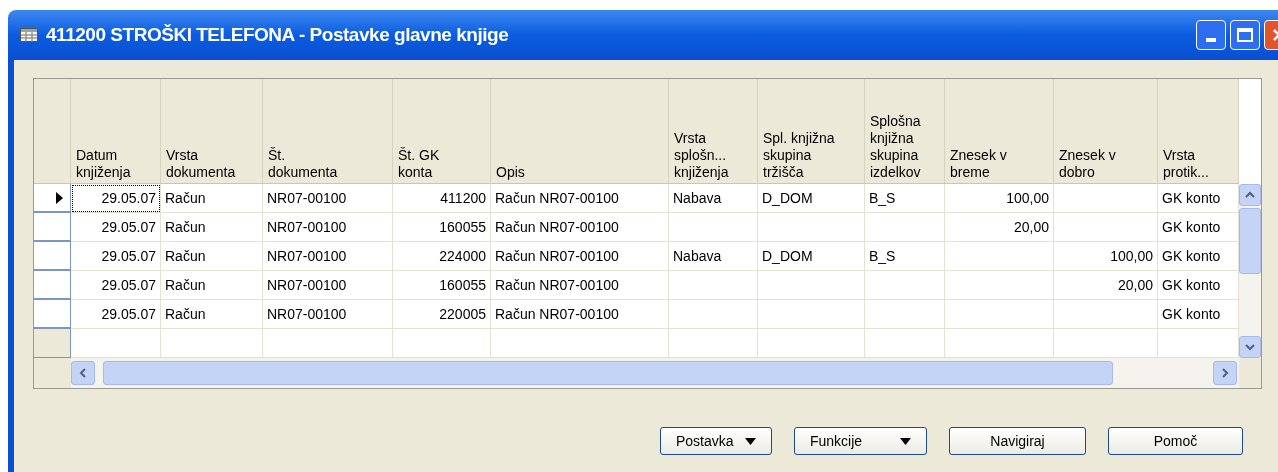 This screenshot has width=1278, height=472. Describe the element at coordinates (716, 441) in the screenshot. I see `dropdown-button: Postavka` at that location.